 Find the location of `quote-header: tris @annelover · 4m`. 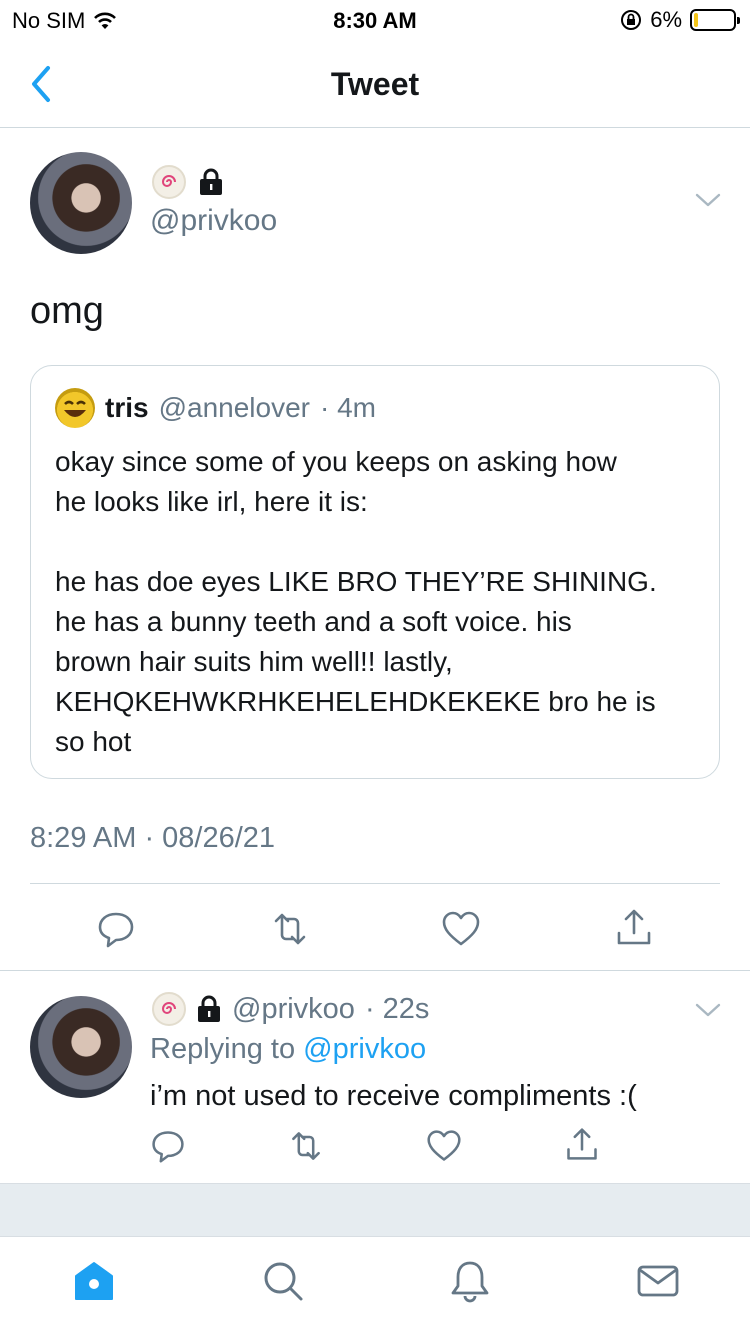

quote-header: tris @annelover · 4m is located at coordinates (375, 408).